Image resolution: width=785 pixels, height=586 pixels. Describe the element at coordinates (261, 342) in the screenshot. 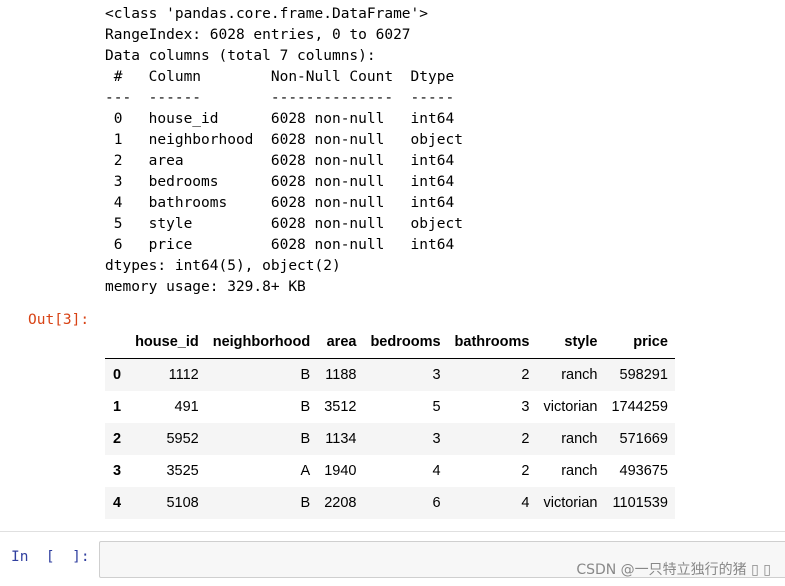

I see `column-header-neighborhood: neighborhood` at that location.